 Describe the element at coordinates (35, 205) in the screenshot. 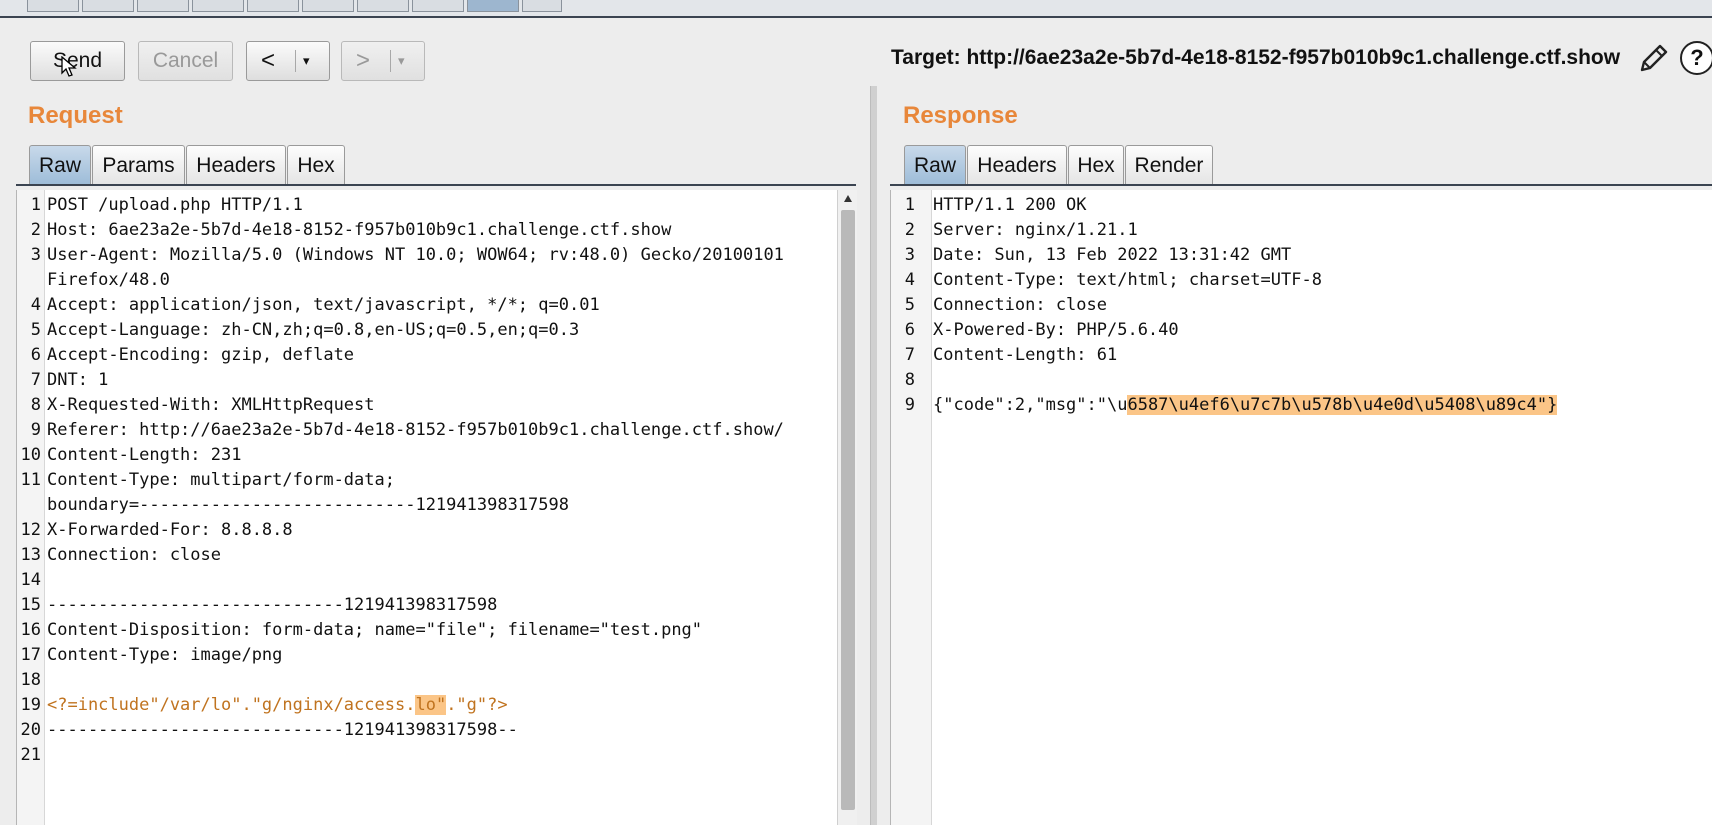

I see `line-number: 1` at that location.